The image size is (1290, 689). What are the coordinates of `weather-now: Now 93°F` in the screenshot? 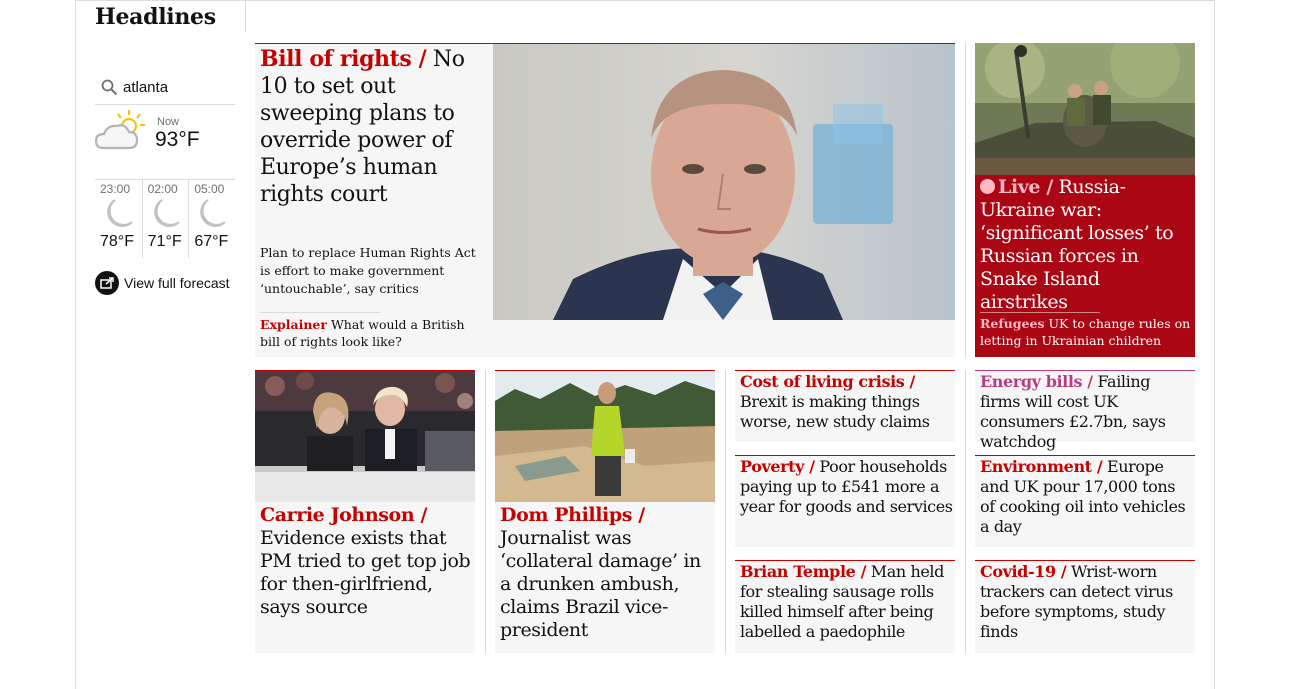 It's located at (164, 143).